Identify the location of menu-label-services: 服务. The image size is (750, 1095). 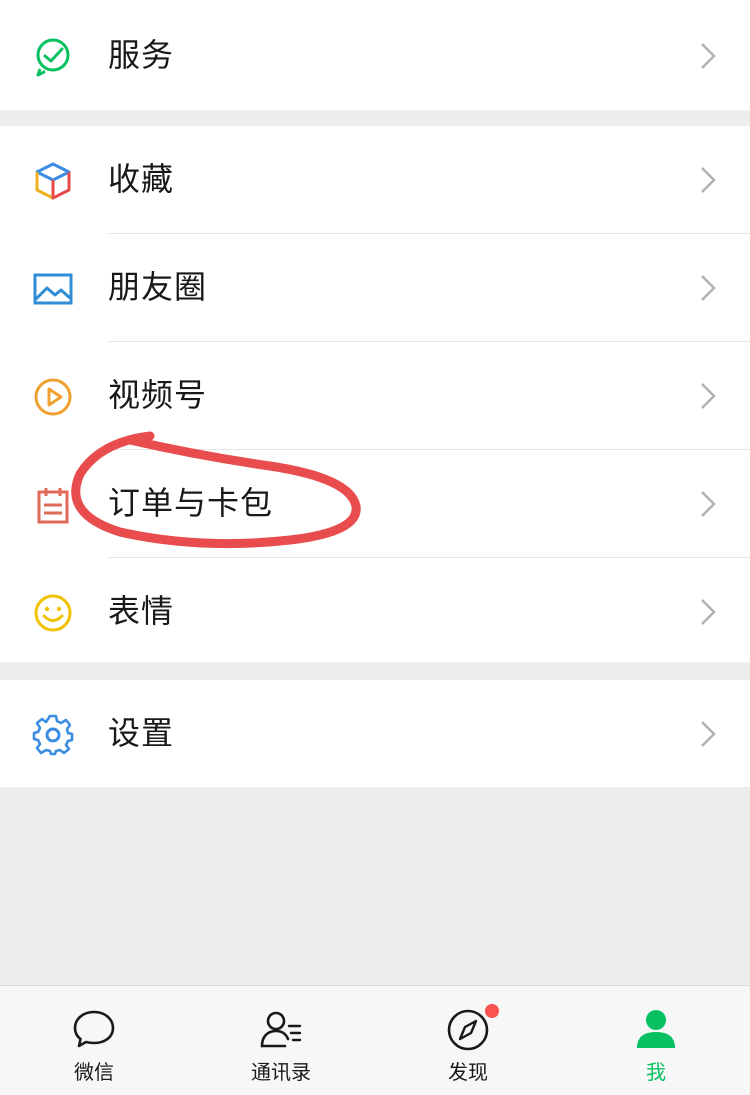
(141, 55).